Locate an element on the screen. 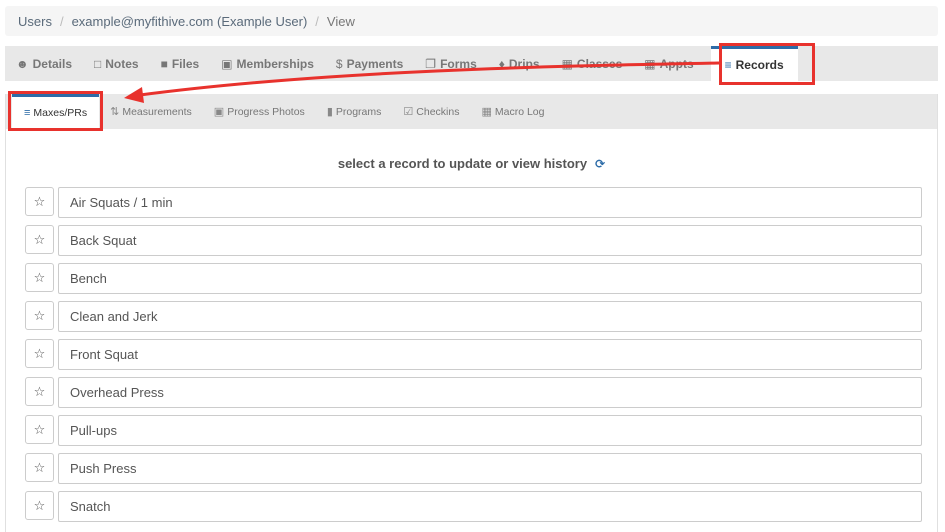 The width and height of the screenshot is (945, 532). subtab-progress-photos: ▣ Progress Photos is located at coordinates (259, 111).